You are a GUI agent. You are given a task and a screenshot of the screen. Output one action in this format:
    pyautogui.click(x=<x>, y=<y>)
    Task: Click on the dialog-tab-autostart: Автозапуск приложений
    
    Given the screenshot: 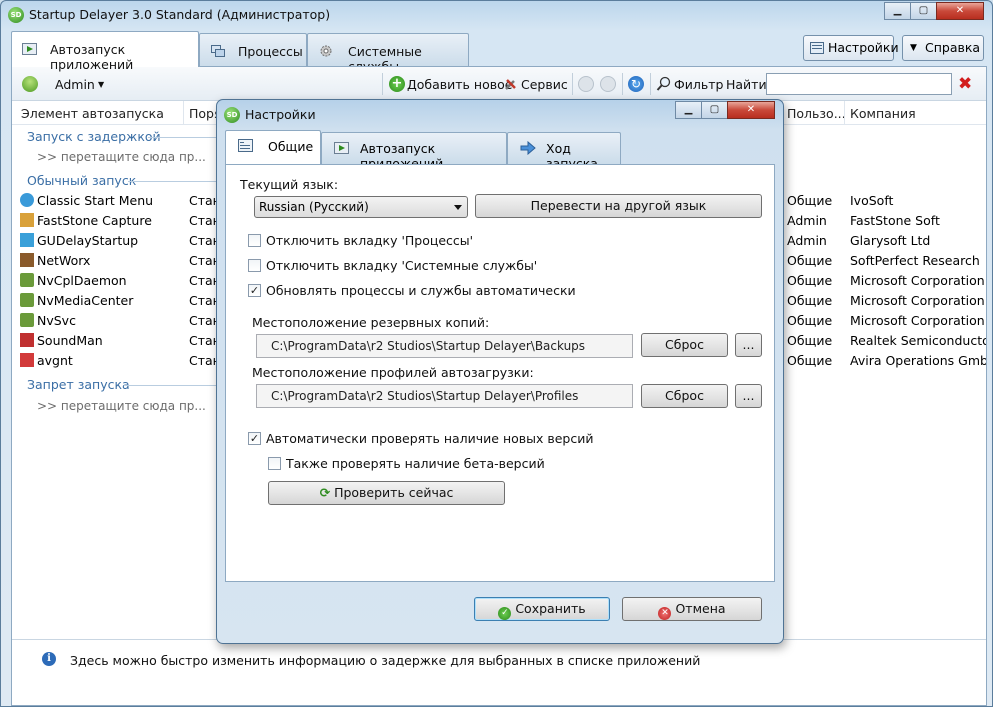 What is the action you would take?
    pyautogui.click(x=414, y=151)
    